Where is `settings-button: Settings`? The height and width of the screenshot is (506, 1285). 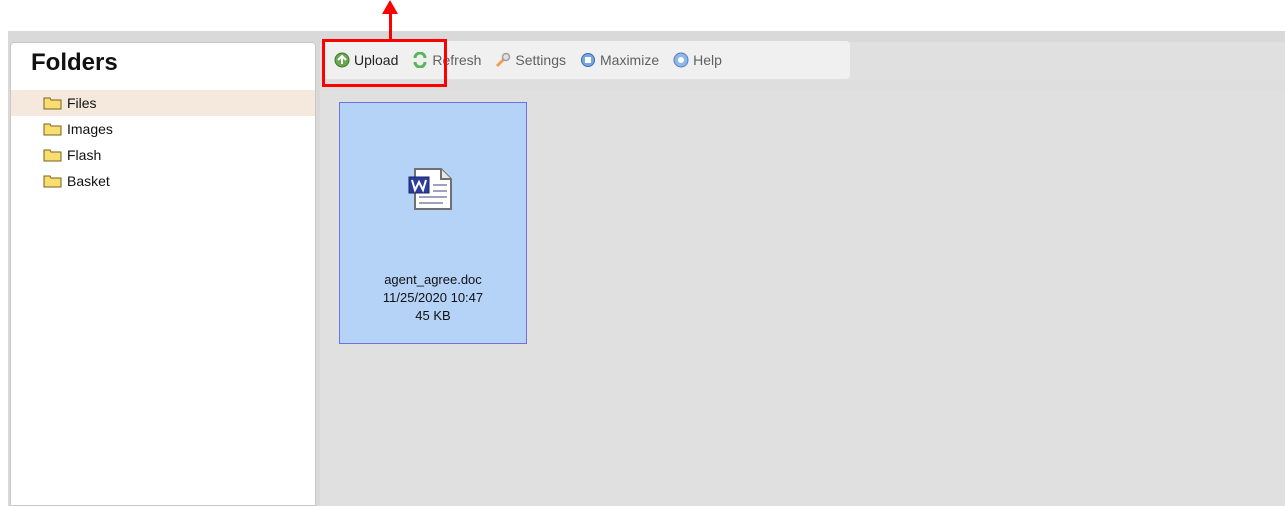
settings-button: Settings is located at coordinates (530, 60).